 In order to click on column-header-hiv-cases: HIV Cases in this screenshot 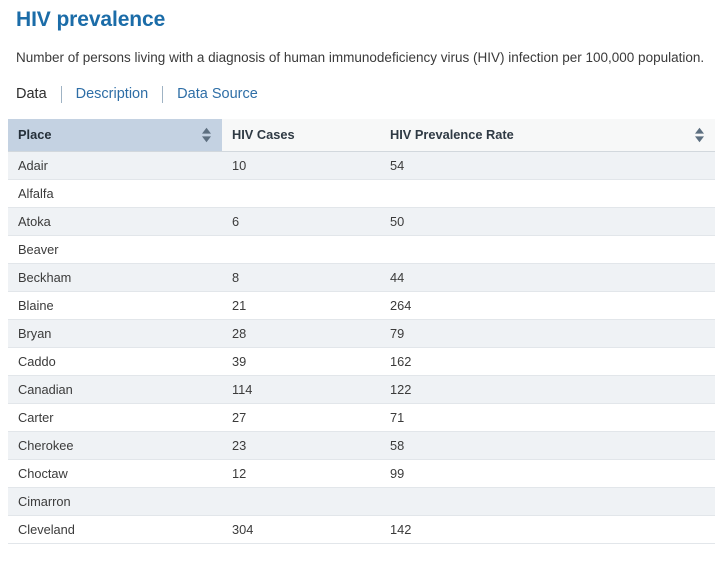, I will do `click(301, 135)`.